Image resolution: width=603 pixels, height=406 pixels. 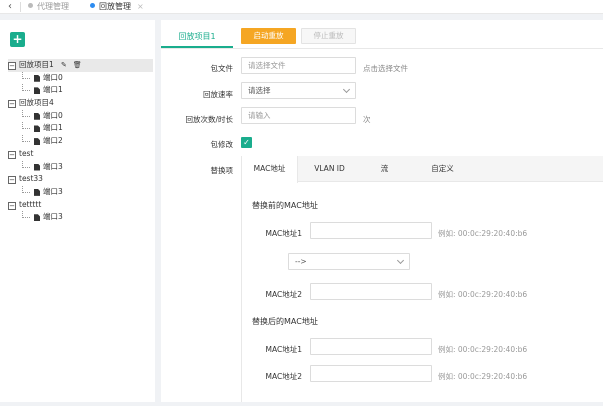 I want to click on replay-rate-label: 回放速率, so click(x=218, y=94).